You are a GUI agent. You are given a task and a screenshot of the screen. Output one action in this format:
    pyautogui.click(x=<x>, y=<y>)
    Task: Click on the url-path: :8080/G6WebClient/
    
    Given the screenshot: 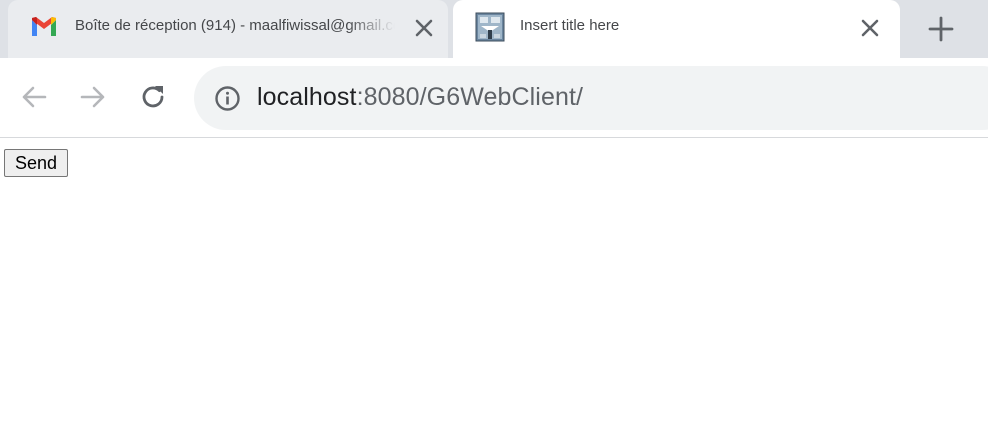 What is the action you would take?
    pyautogui.click(x=470, y=97)
    